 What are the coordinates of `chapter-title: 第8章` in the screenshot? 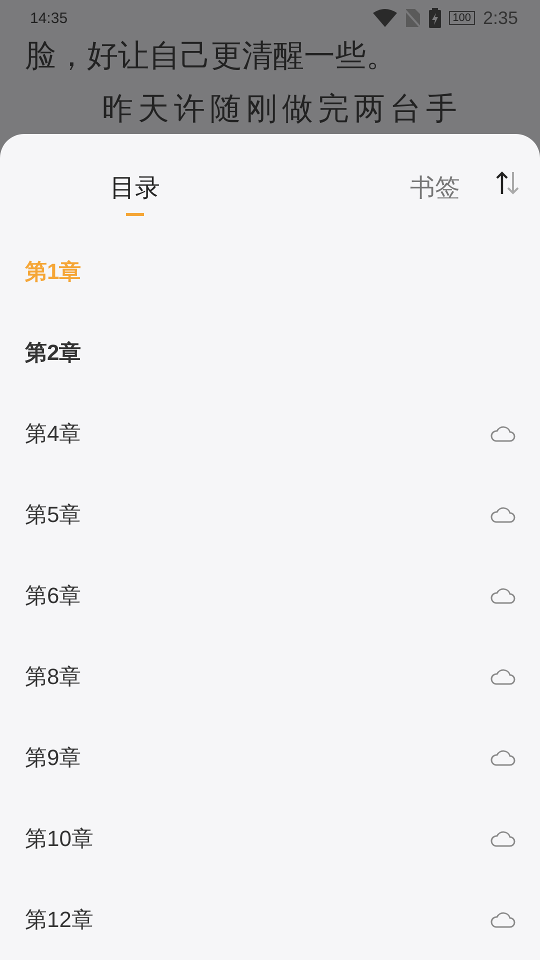 It's located at (53, 677).